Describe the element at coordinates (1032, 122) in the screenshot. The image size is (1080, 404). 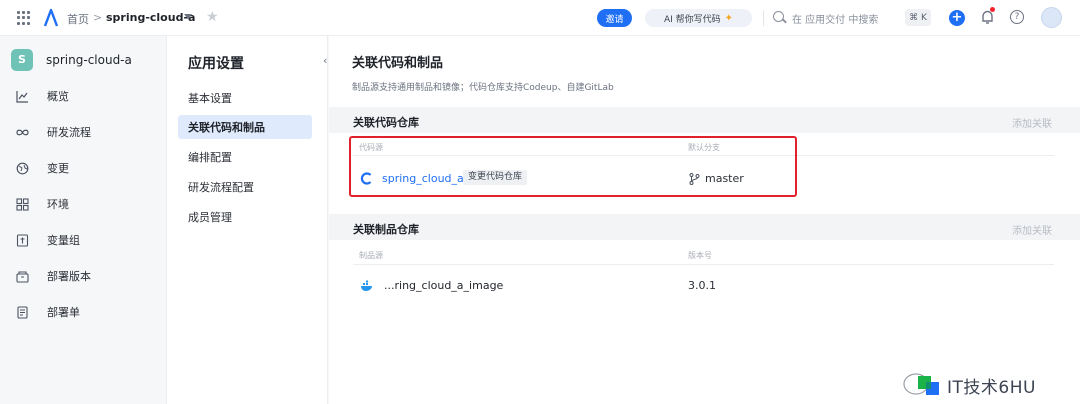
I see `add-code-link-button: 添加关联` at that location.